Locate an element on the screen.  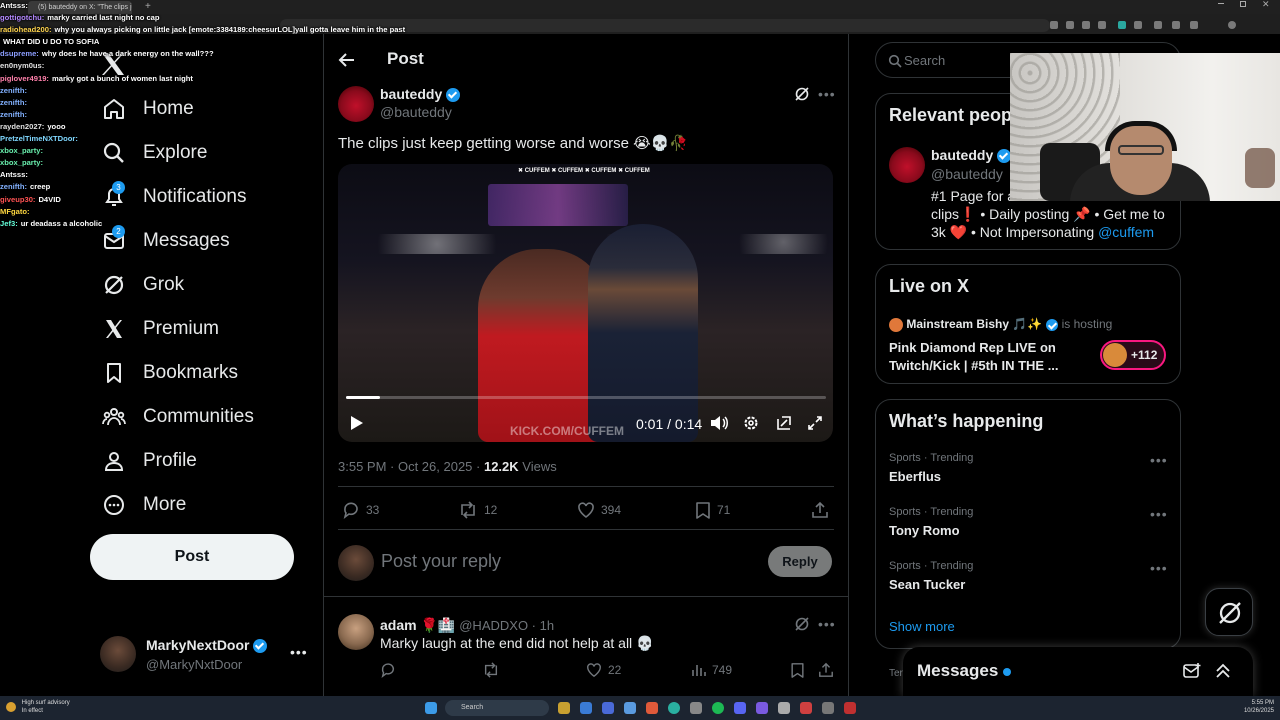
volume-icon is located at coordinates (719, 423).